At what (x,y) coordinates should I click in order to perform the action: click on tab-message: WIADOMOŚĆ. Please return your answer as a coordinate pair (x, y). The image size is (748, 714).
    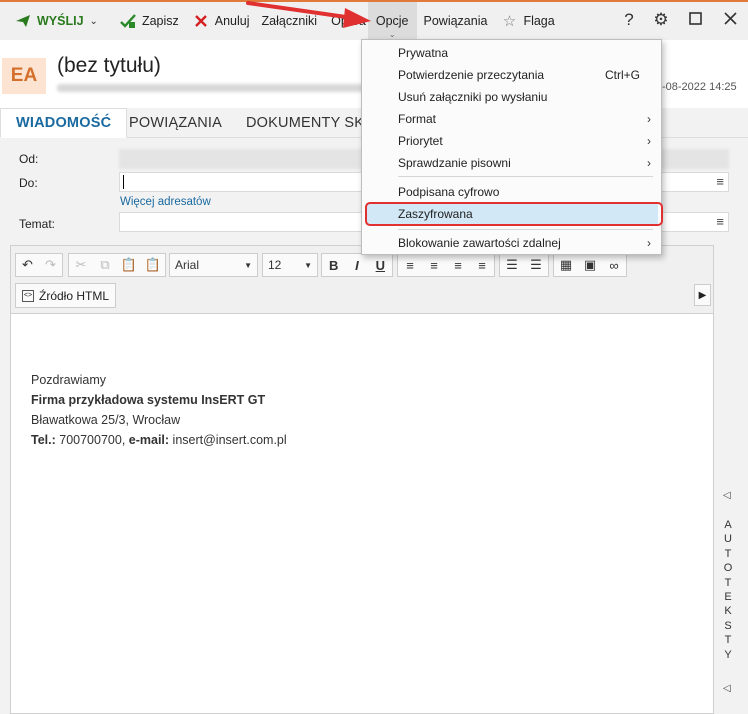
    Looking at the image, I should click on (64, 123).